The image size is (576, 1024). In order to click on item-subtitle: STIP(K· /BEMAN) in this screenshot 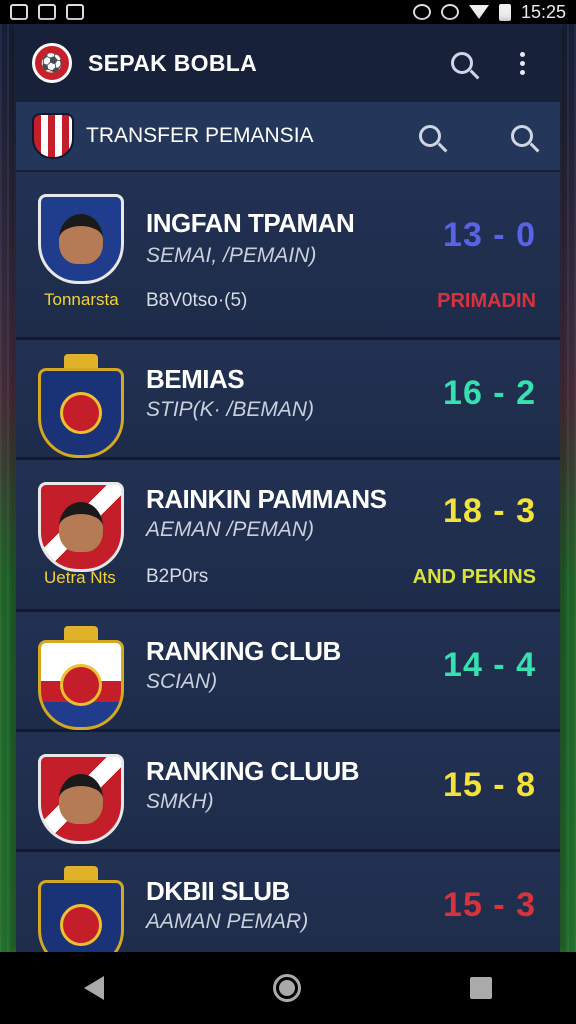, I will do `click(230, 409)`.